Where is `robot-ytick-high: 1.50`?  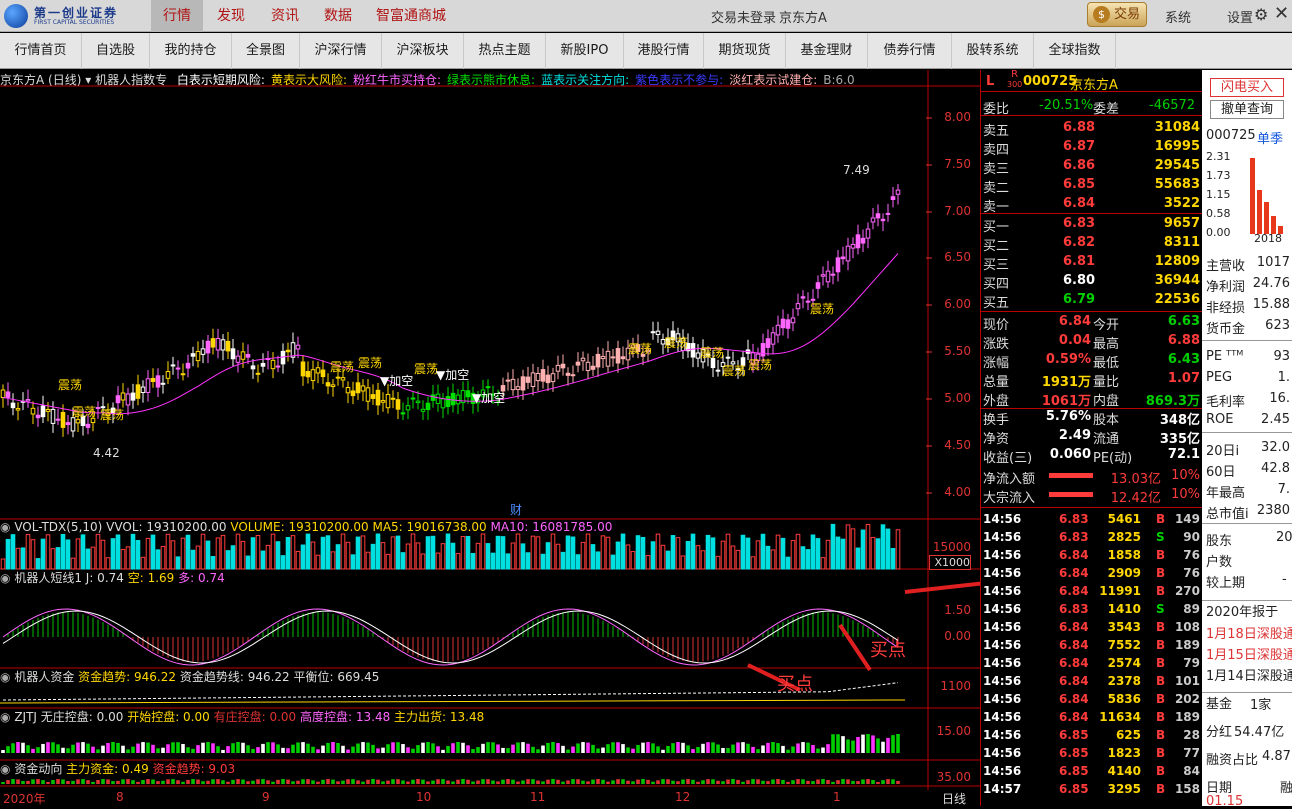 robot-ytick-high: 1.50 is located at coordinates (957, 610).